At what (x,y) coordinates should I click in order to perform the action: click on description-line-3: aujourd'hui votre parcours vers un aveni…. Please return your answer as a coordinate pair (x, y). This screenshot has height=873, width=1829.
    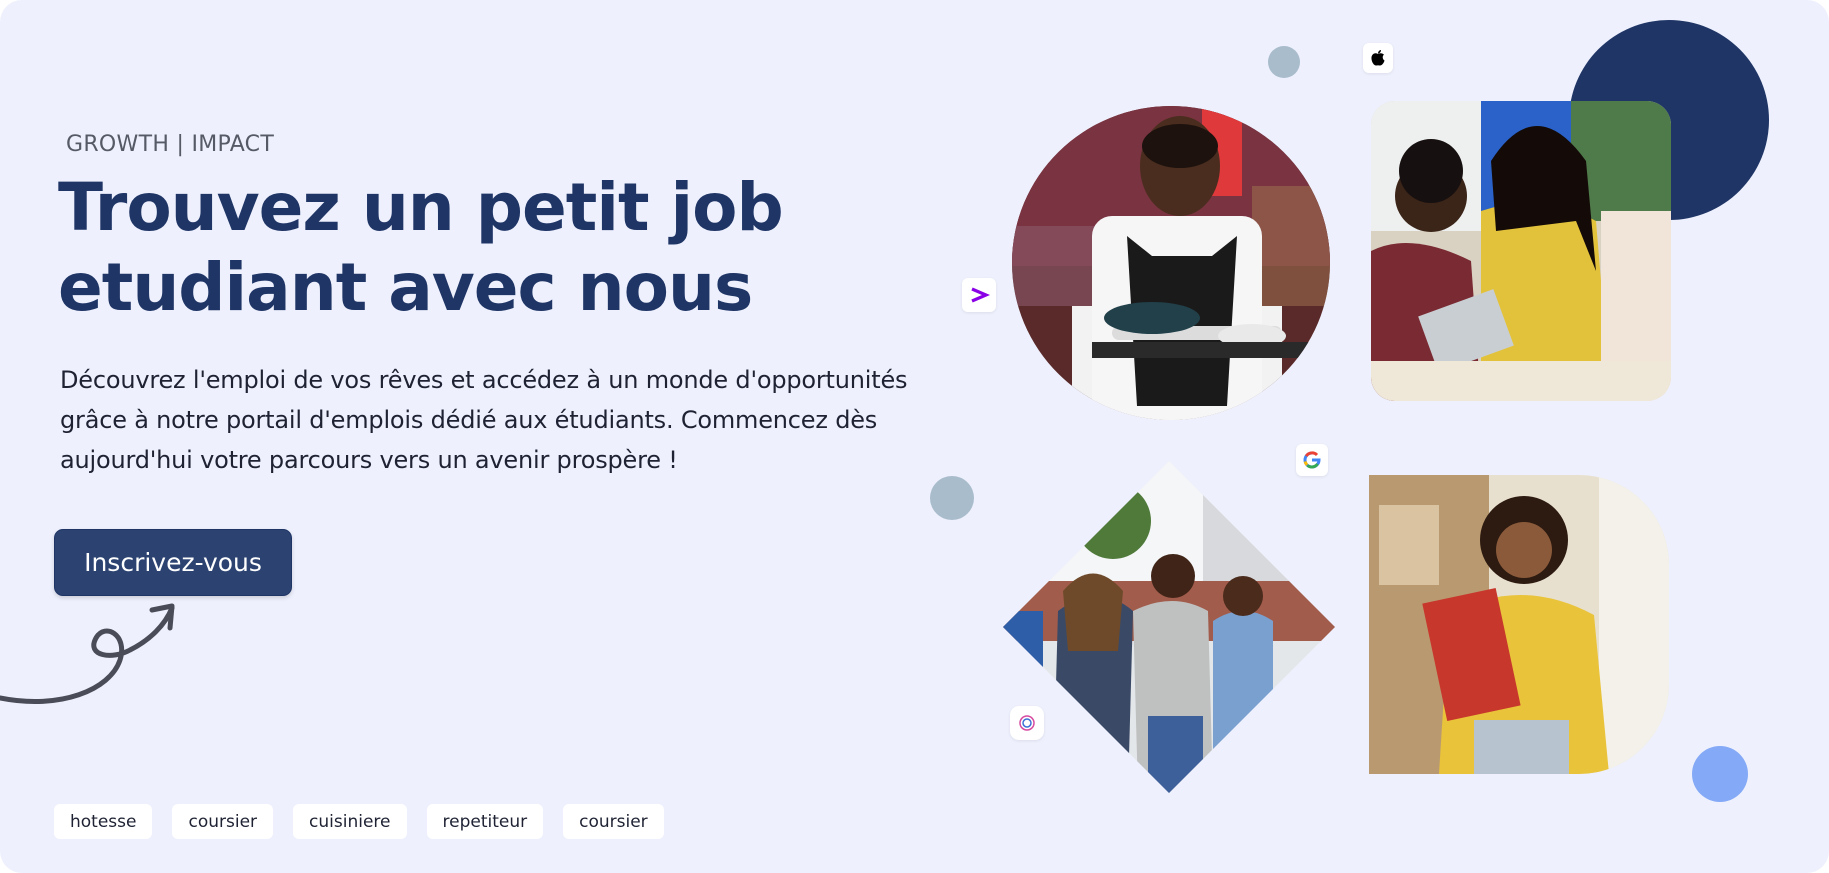
    Looking at the image, I should click on (369, 460).